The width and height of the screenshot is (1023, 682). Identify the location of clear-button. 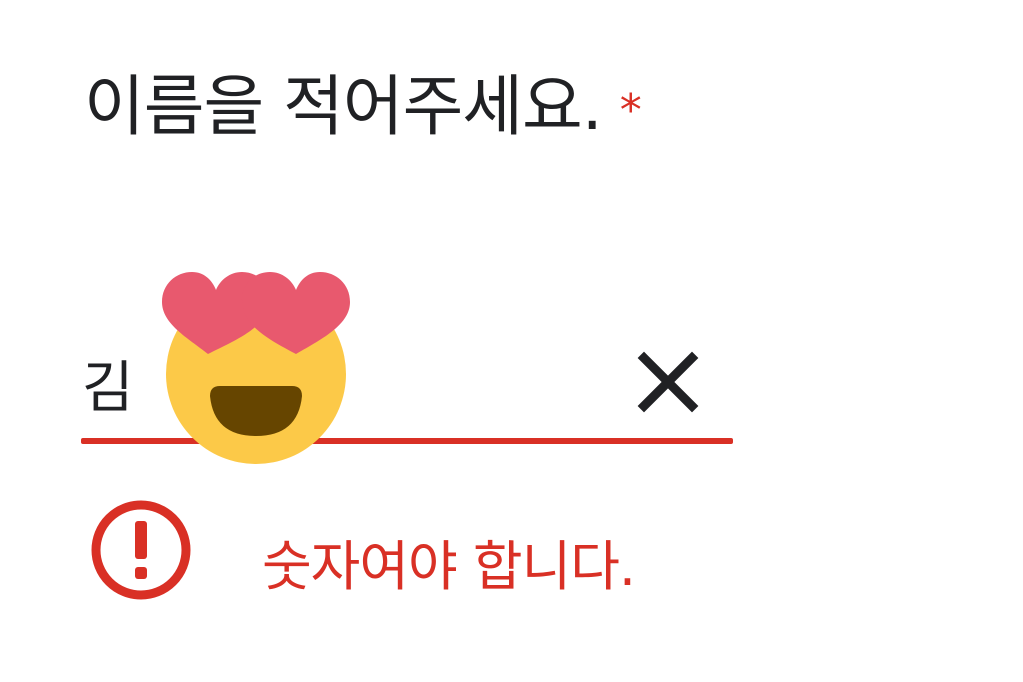
(668, 382).